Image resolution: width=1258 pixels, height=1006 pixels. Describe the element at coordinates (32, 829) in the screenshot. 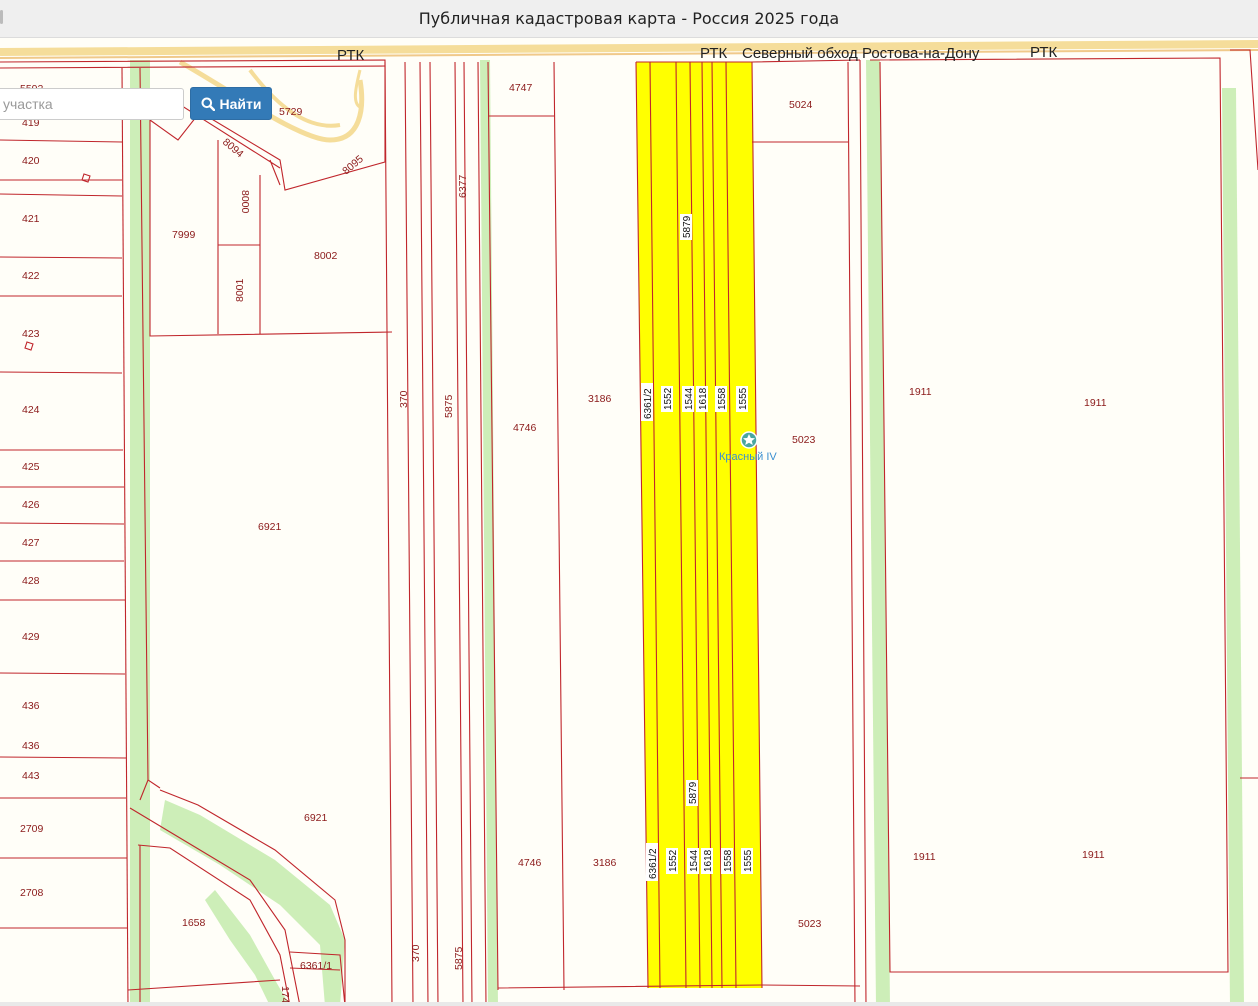

I see `parcel-label: 2709` at that location.